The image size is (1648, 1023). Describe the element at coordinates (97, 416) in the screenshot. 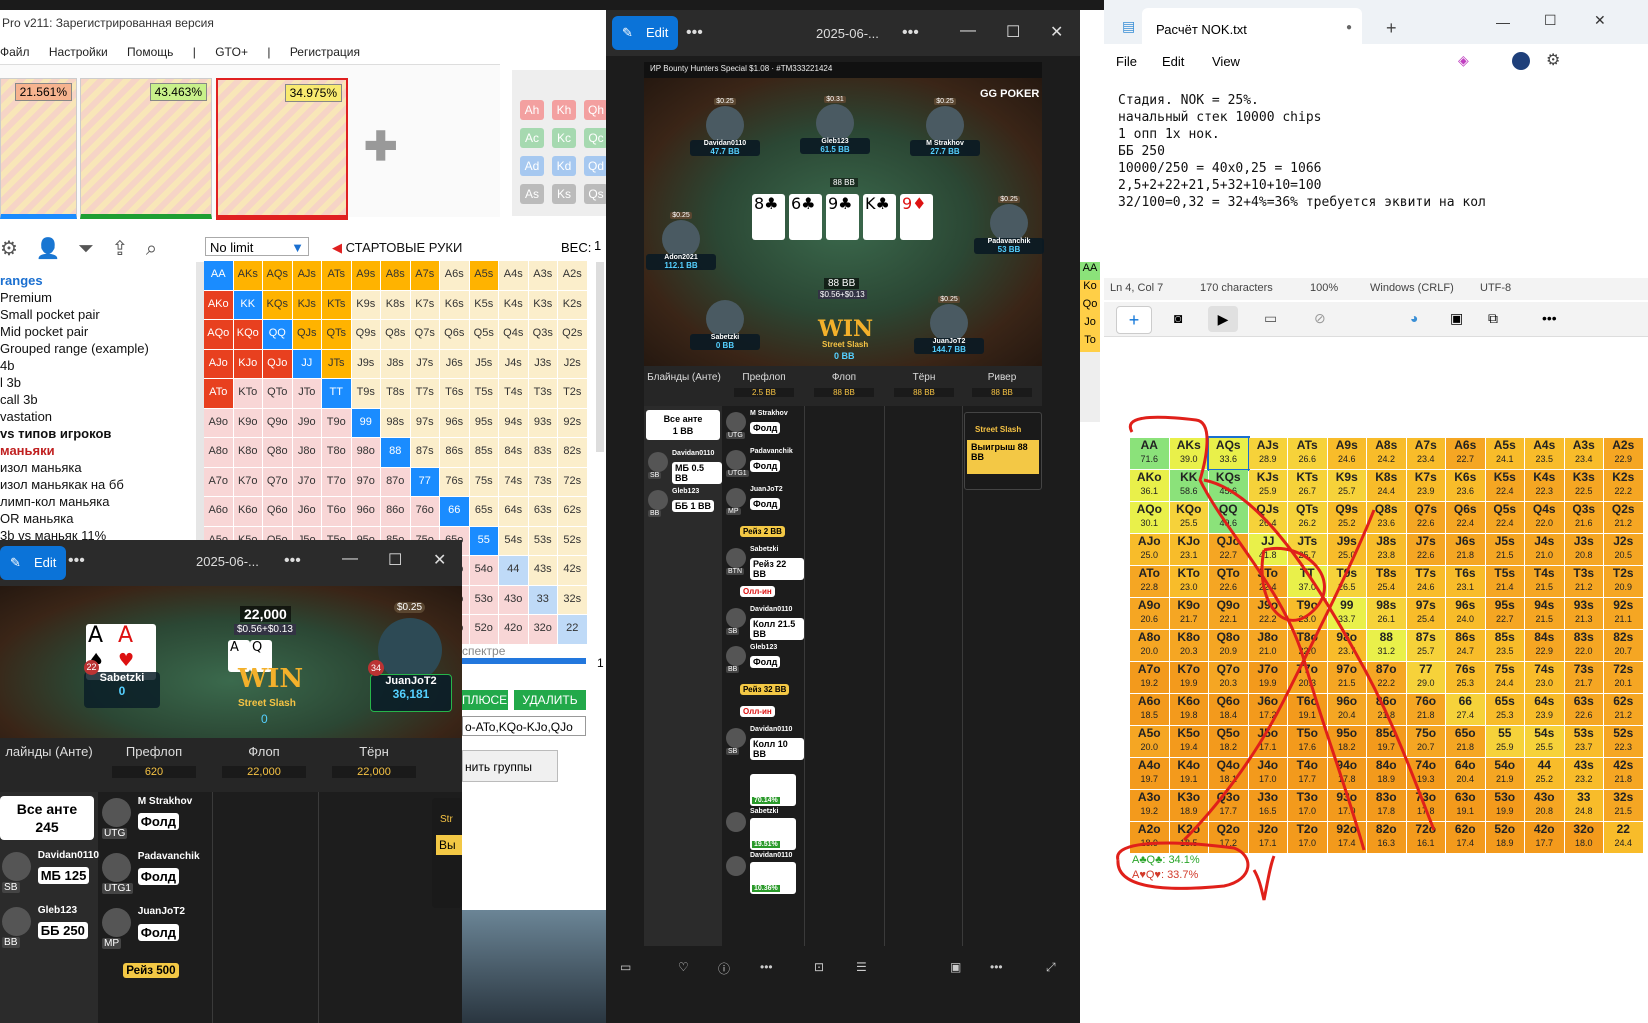

I see `range-list-item: vastation` at that location.